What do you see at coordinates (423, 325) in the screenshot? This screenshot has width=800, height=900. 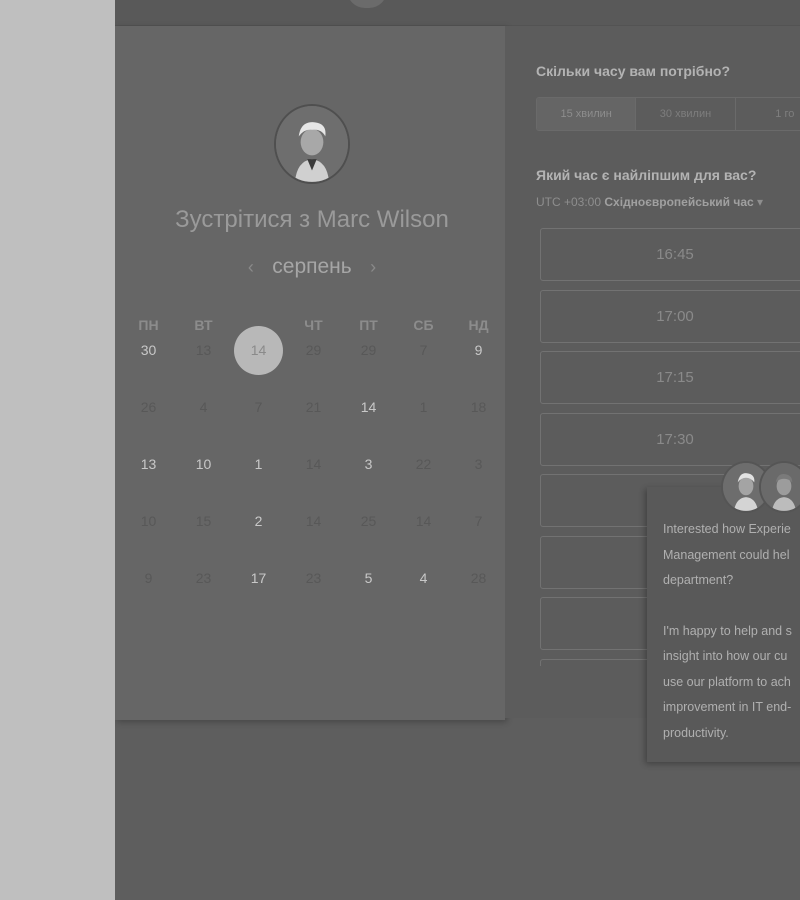 I see `weekday-sat: СБ` at bounding box center [423, 325].